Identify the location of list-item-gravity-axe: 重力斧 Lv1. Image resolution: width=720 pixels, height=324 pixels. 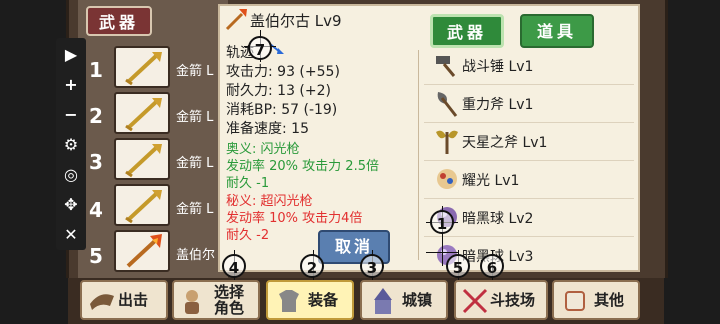
(530, 104).